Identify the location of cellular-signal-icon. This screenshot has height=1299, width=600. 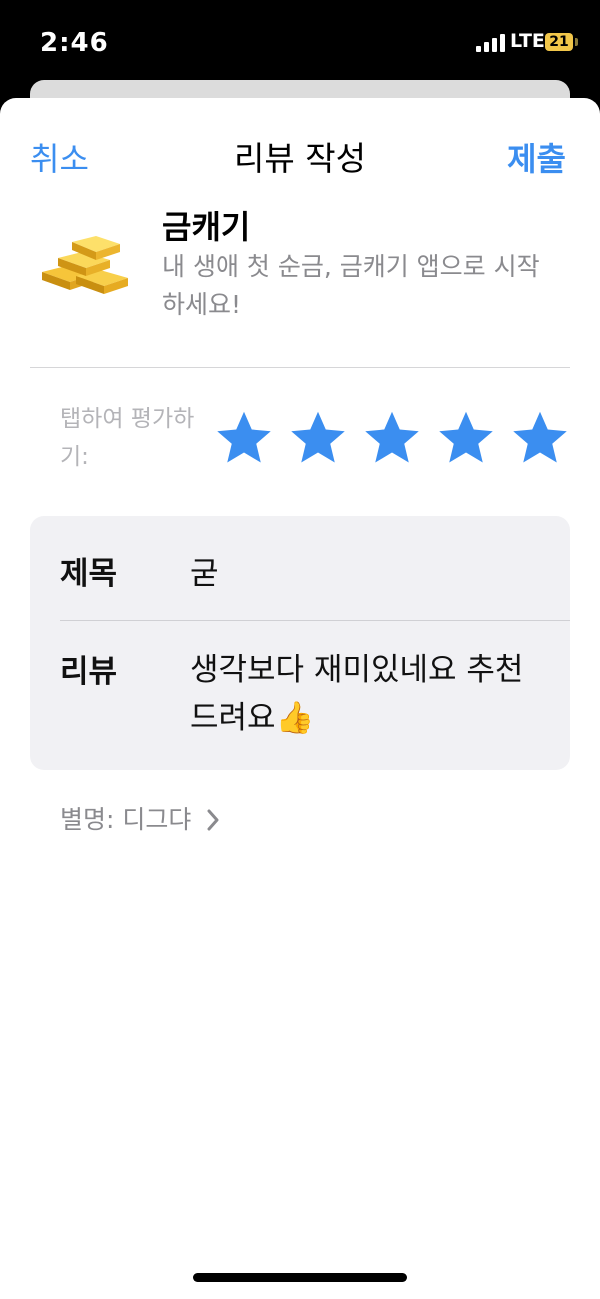
(492, 42).